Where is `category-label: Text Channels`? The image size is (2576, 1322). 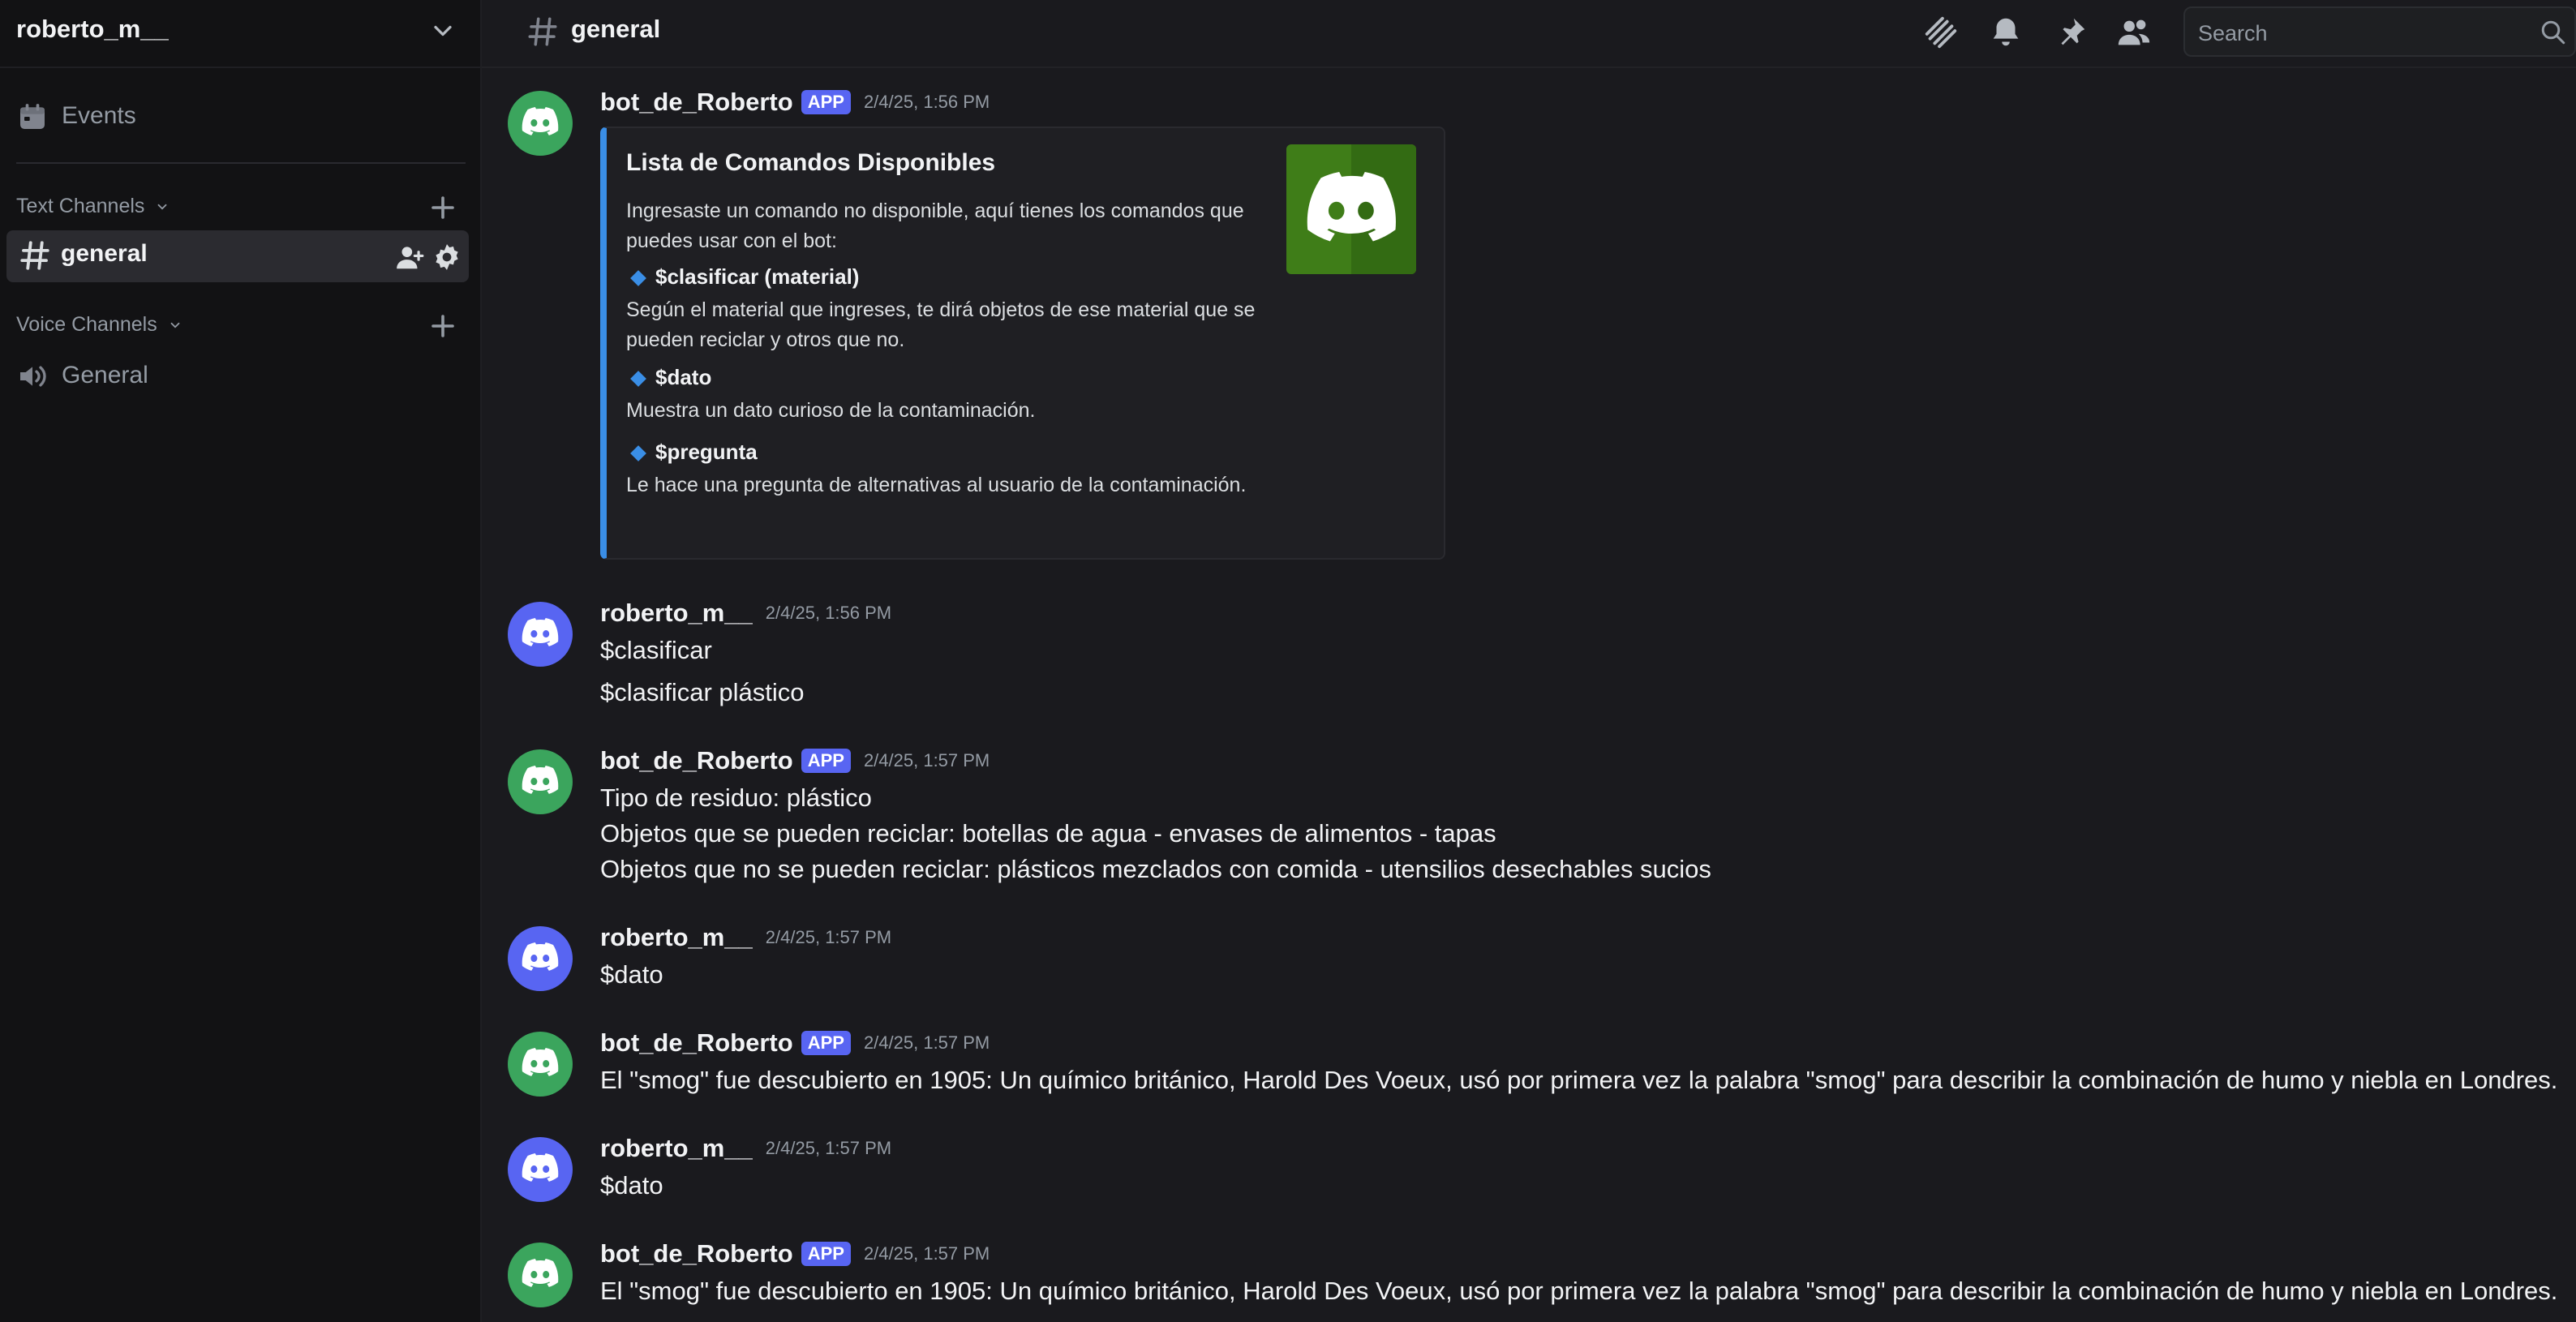
category-label: Text Channels is located at coordinates (80, 206).